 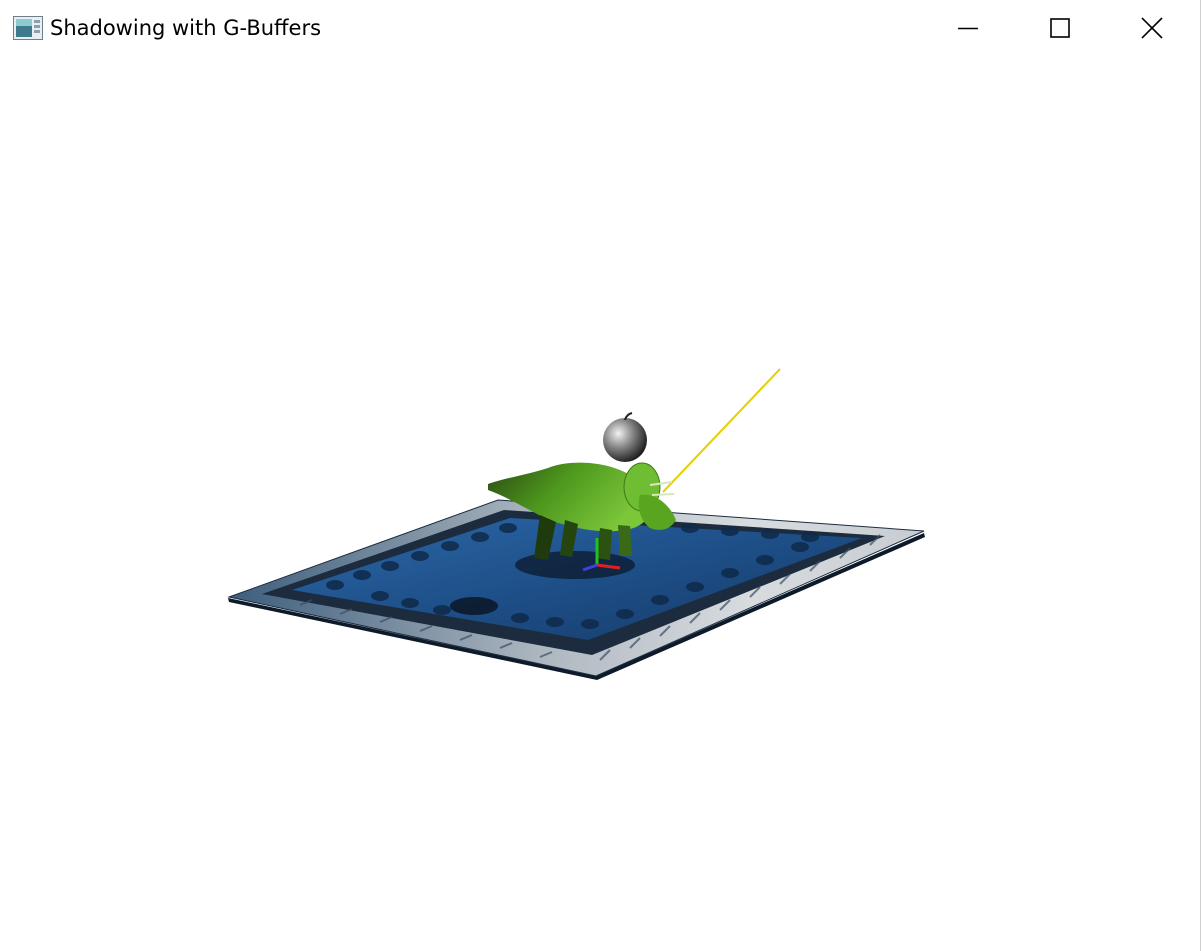 I want to click on close-icon, so click(x=1152, y=28).